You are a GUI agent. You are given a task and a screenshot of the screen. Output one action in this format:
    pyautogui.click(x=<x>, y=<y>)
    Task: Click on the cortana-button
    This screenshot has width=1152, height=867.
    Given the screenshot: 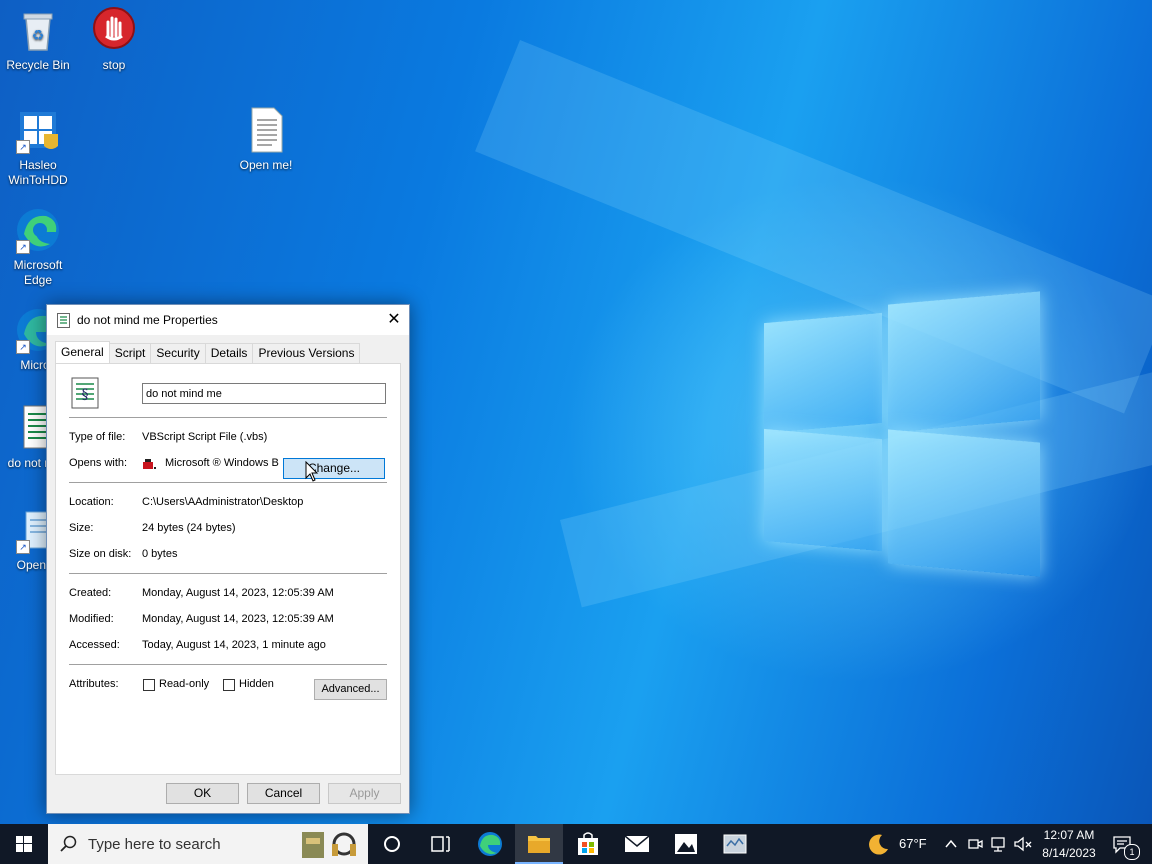 What is the action you would take?
    pyautogui.click(x=392, y=844)
    